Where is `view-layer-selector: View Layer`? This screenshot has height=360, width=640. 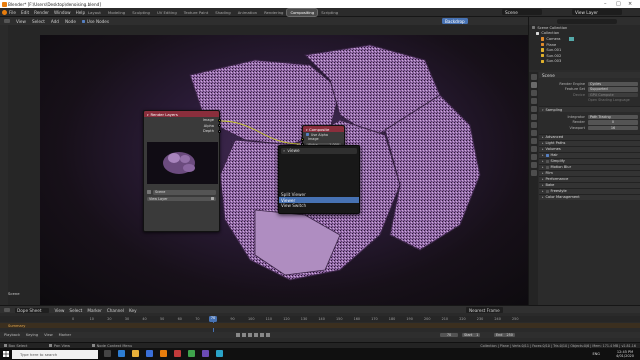 view-layer-selector: View Layer is located at coordinates (597, 12).